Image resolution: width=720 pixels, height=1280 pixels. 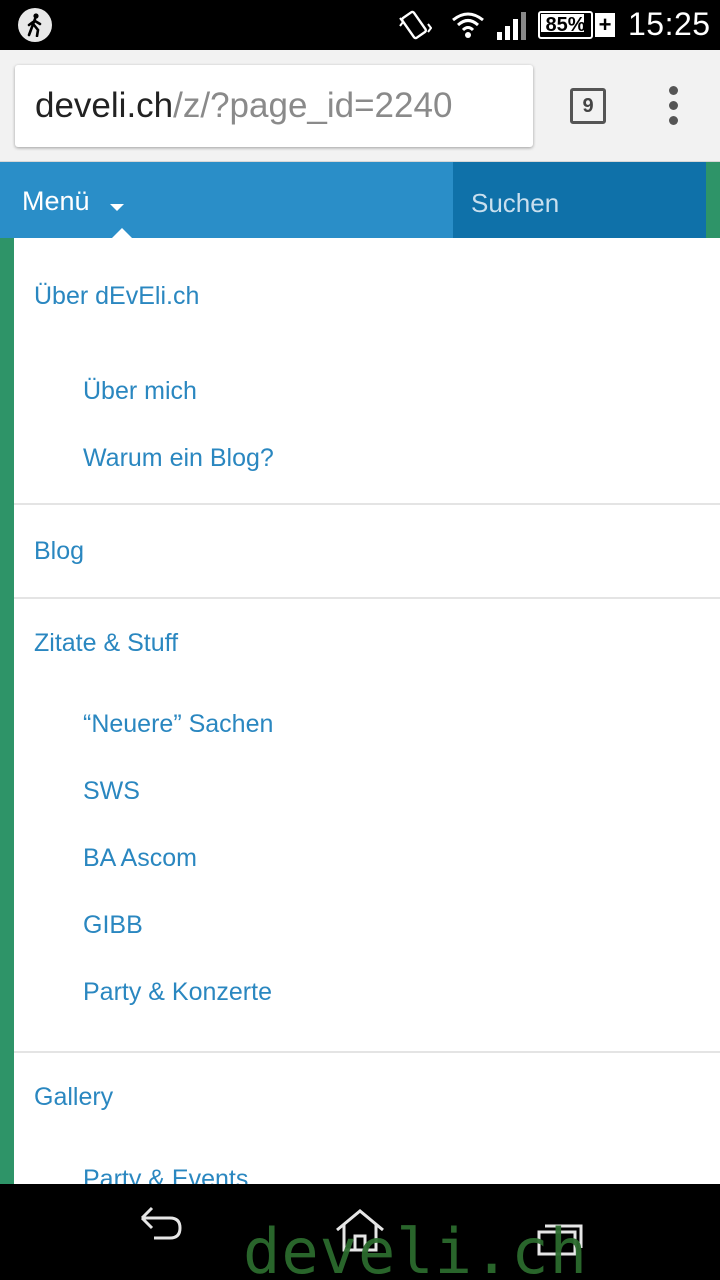 I want to click on vibrate-icon, so click(x=415, y=25).